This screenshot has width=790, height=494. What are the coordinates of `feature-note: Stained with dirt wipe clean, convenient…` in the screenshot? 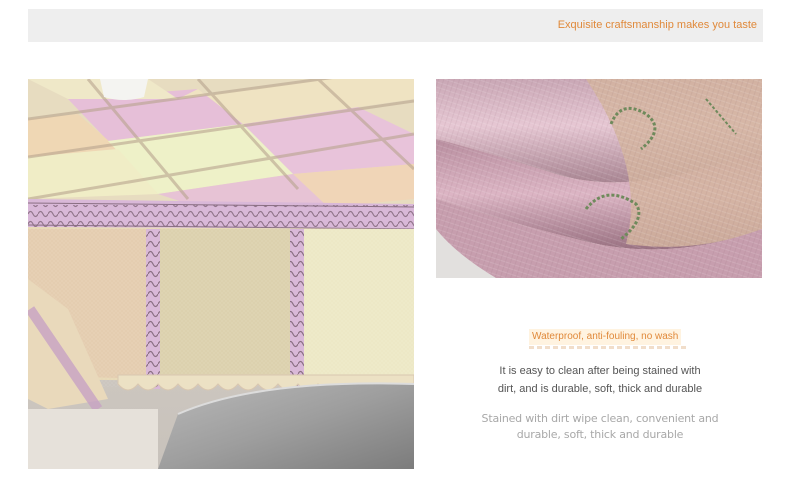 It's located at (600, 427).